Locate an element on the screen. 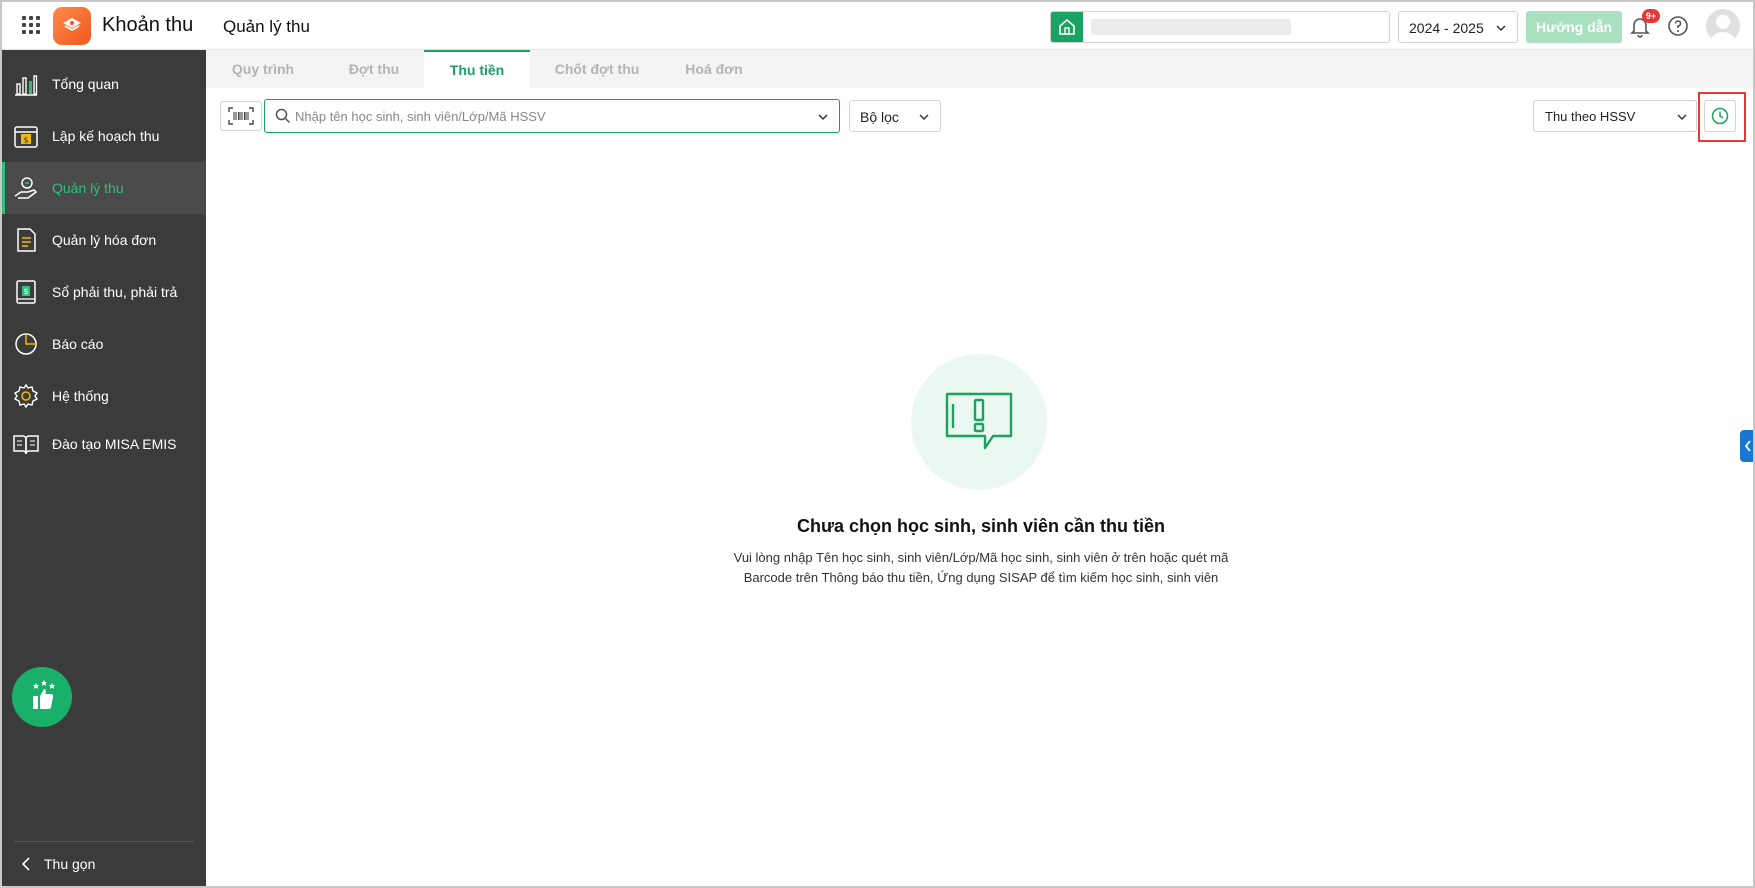 Image resolution: width=1755 pixels, height=888 pixels. ledger-book-icon: $ is located at coordinates (26, 292).